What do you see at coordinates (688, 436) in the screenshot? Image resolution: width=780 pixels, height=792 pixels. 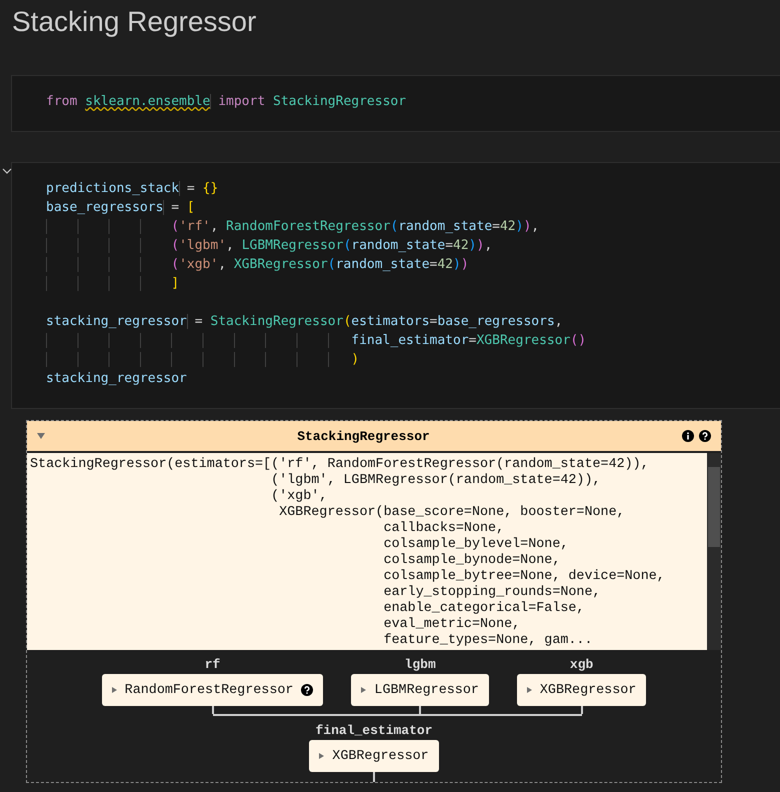 I see `info-icon` at bounding box center [688, 436].